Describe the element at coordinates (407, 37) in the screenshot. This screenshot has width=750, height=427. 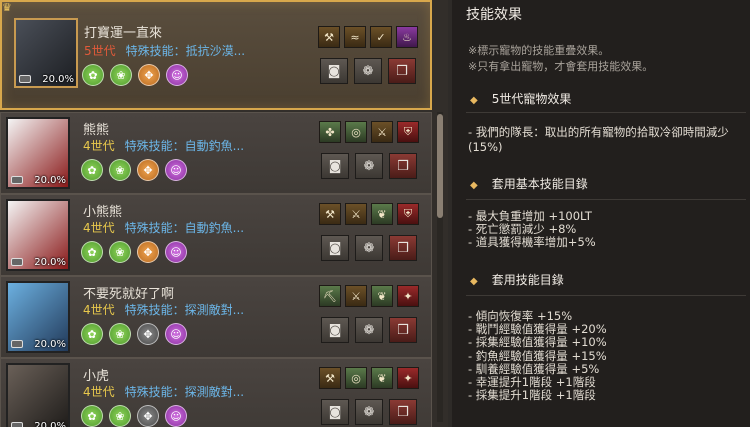
I see `potion-icon: ♨` at that location.